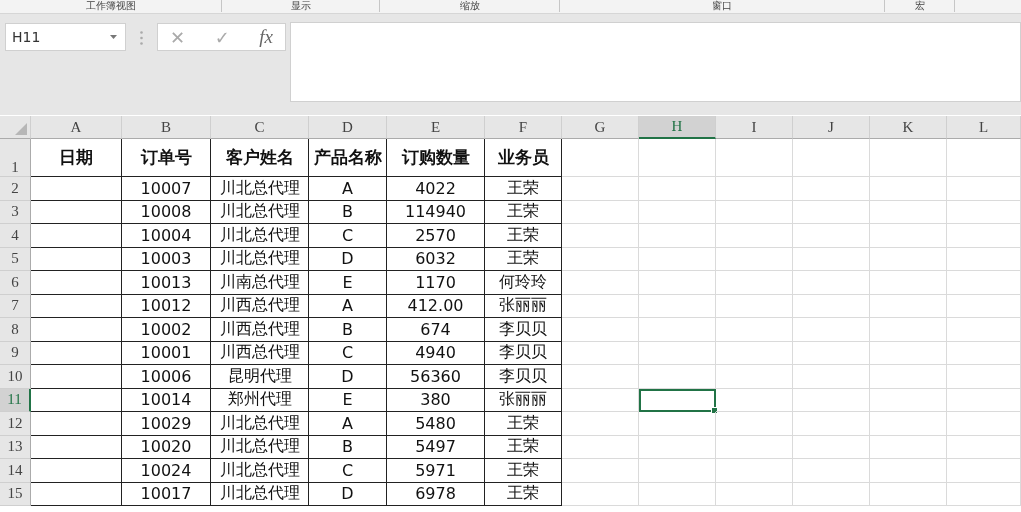 The width and height of the screenshot is (1021, 512). Describe the element at coordinates (722, 6) in the screenshot. I see `ribbon-group-label: 窗口` at that location.